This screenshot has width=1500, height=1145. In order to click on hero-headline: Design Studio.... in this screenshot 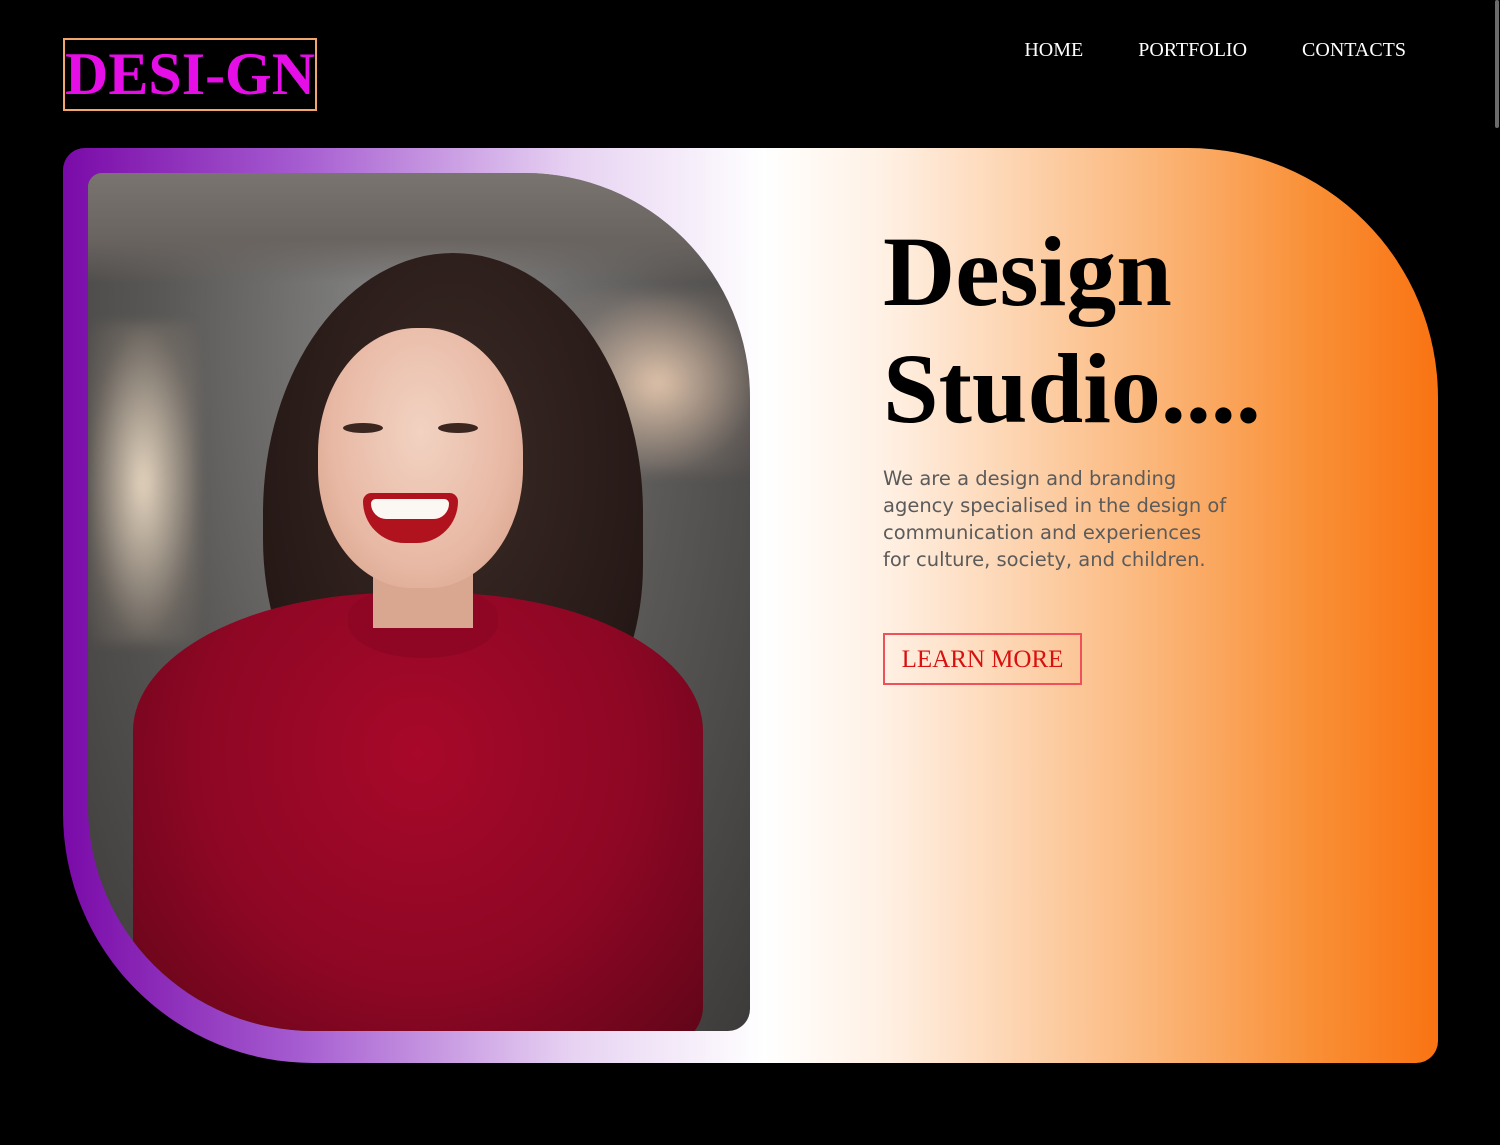, I will do `click(1072, 330)`.